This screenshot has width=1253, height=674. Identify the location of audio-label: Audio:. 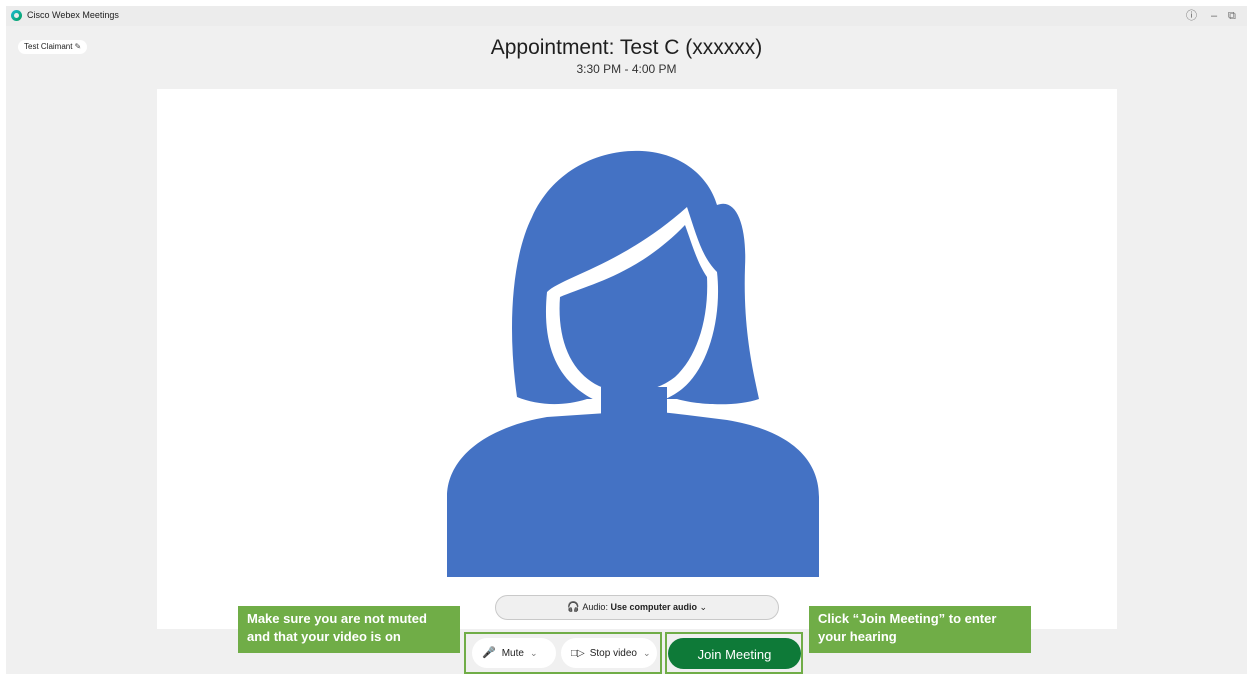
(596, 607).